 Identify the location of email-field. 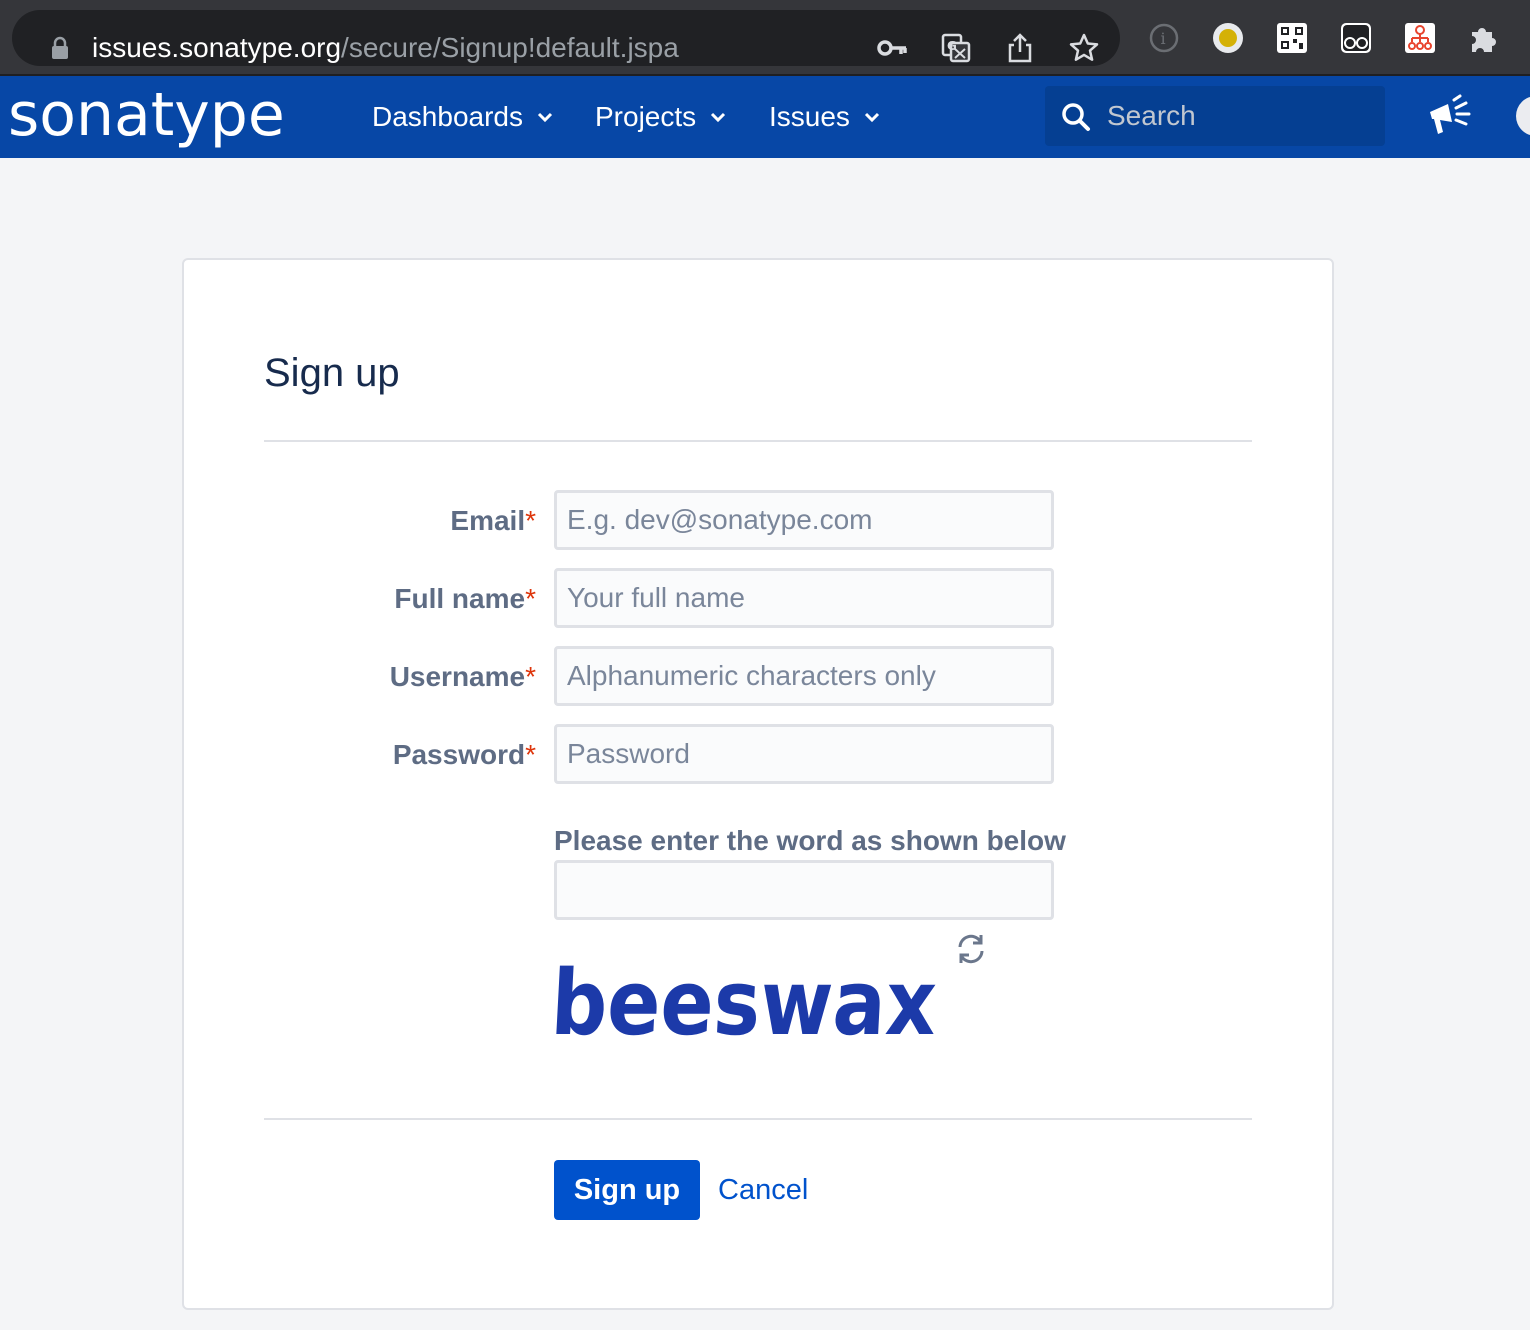
(804, 520).